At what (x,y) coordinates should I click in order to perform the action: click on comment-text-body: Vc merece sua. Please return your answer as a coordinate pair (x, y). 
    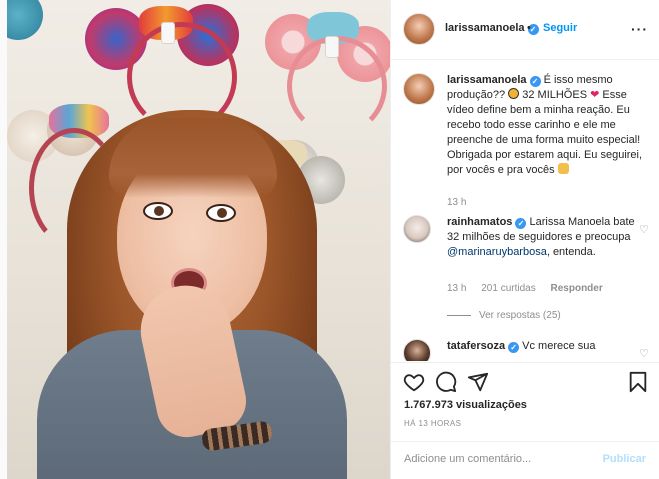
    Looking at the image, I should click on (559, 346).